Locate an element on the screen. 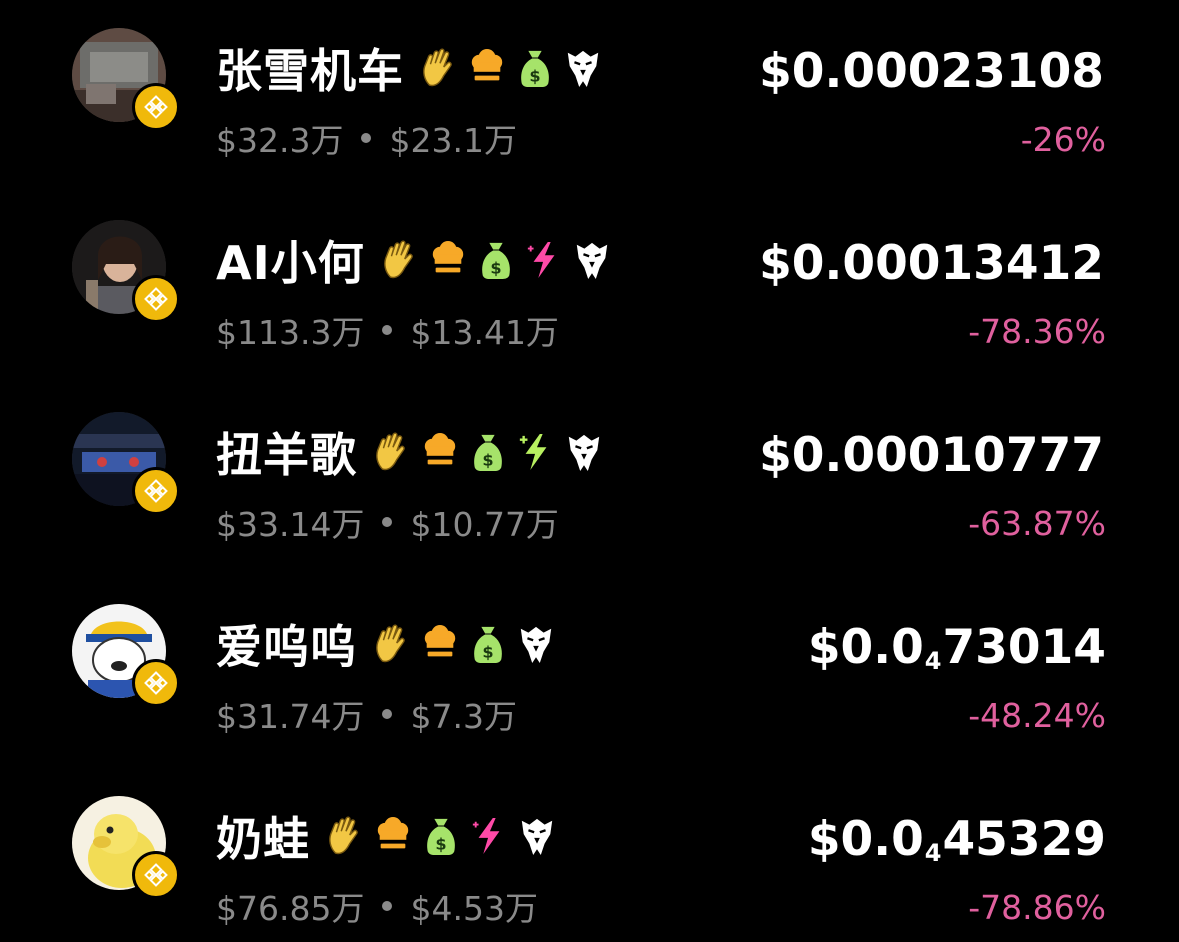 This screenshot has width=1179, height=942. token-name: 爱呜呜 is located at coordinates (286, 647).